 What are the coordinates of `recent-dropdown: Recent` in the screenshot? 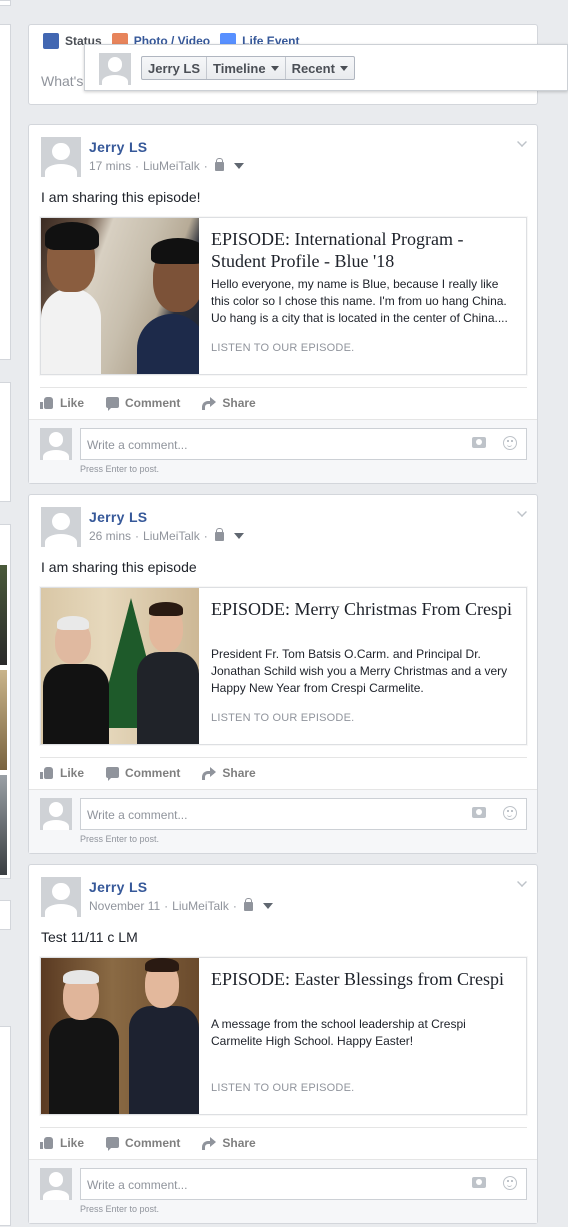 It's located at (320, 68).